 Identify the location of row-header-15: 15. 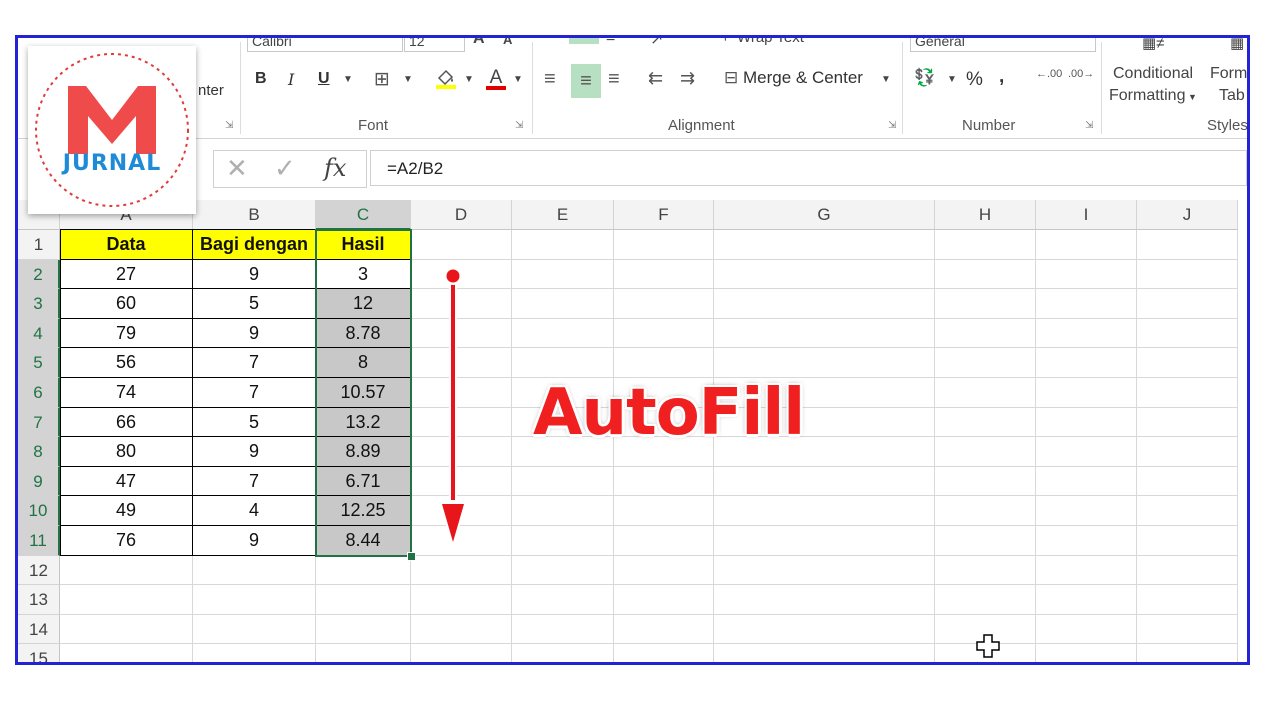
(39, 653).